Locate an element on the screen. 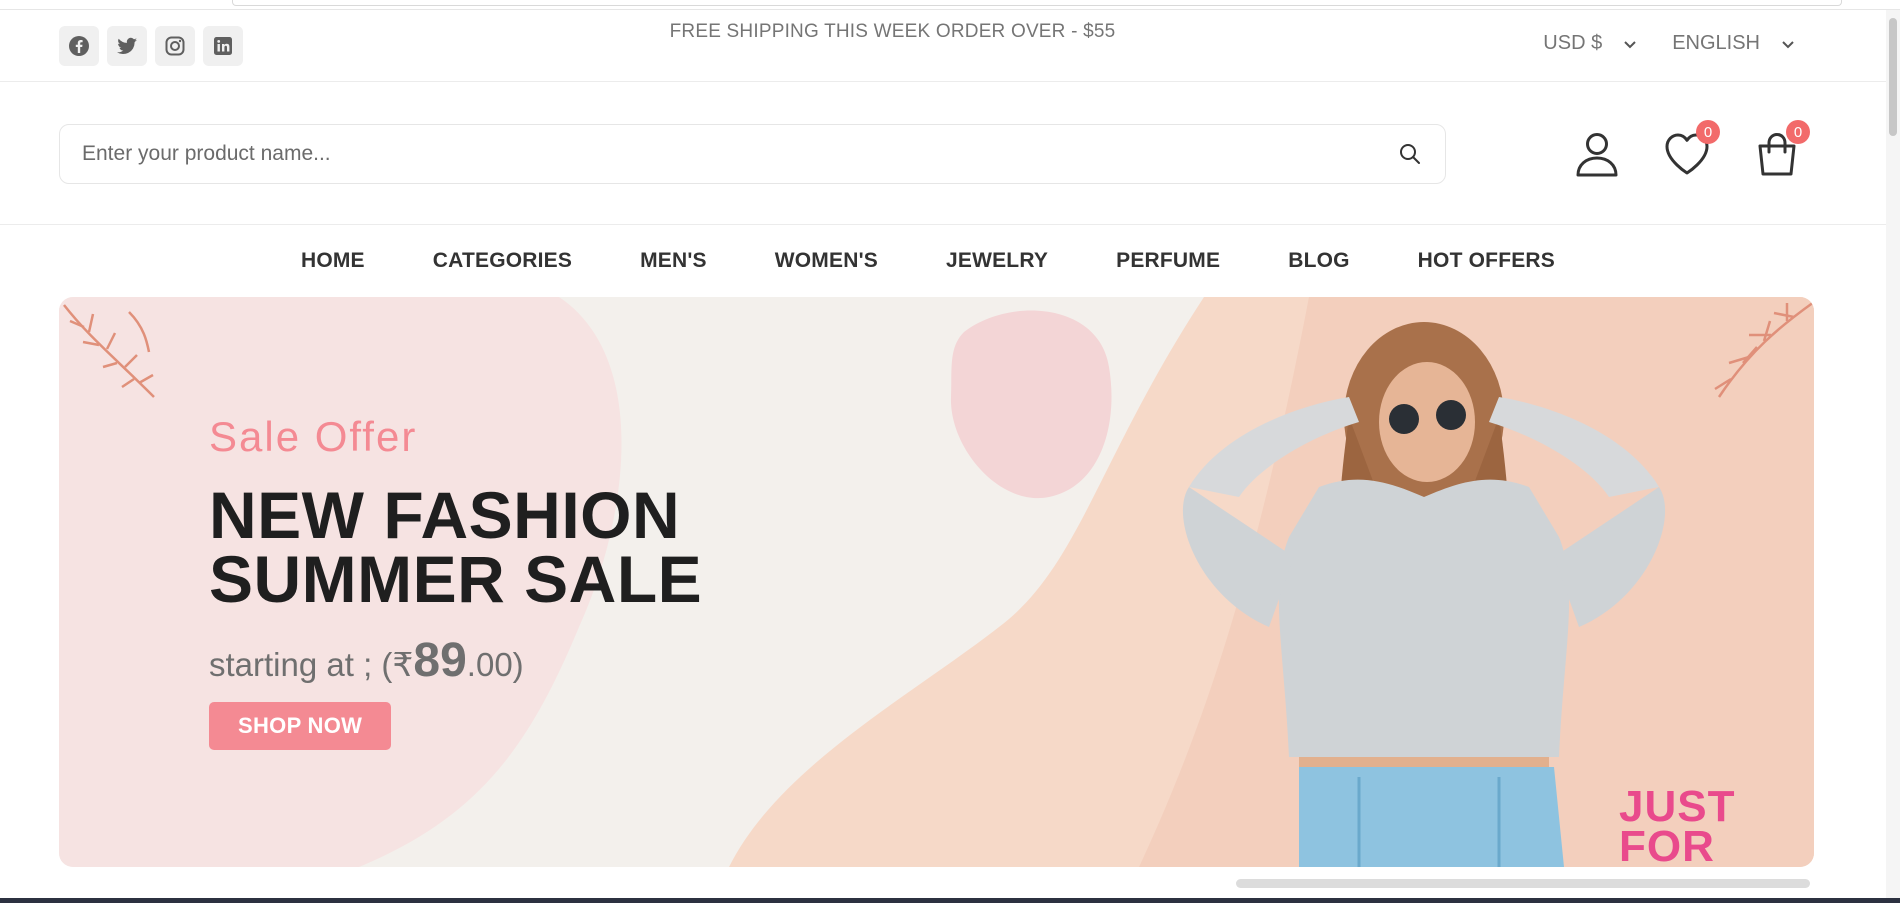 This screenshot has width=1900, height=903. user-icon is located at coordinates (1597, 155).